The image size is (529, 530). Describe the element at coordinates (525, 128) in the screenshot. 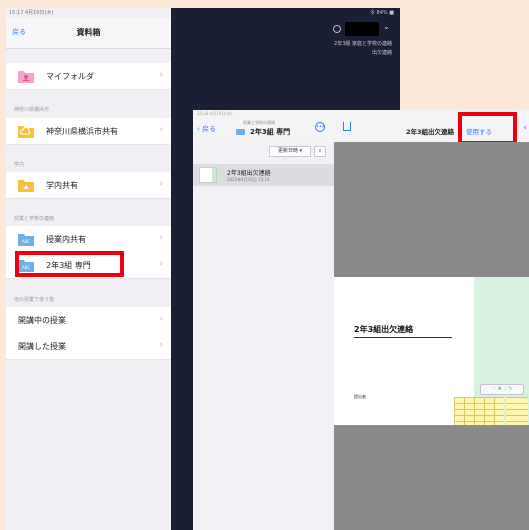

I see `chevron-left-icon: ‹` at that location.